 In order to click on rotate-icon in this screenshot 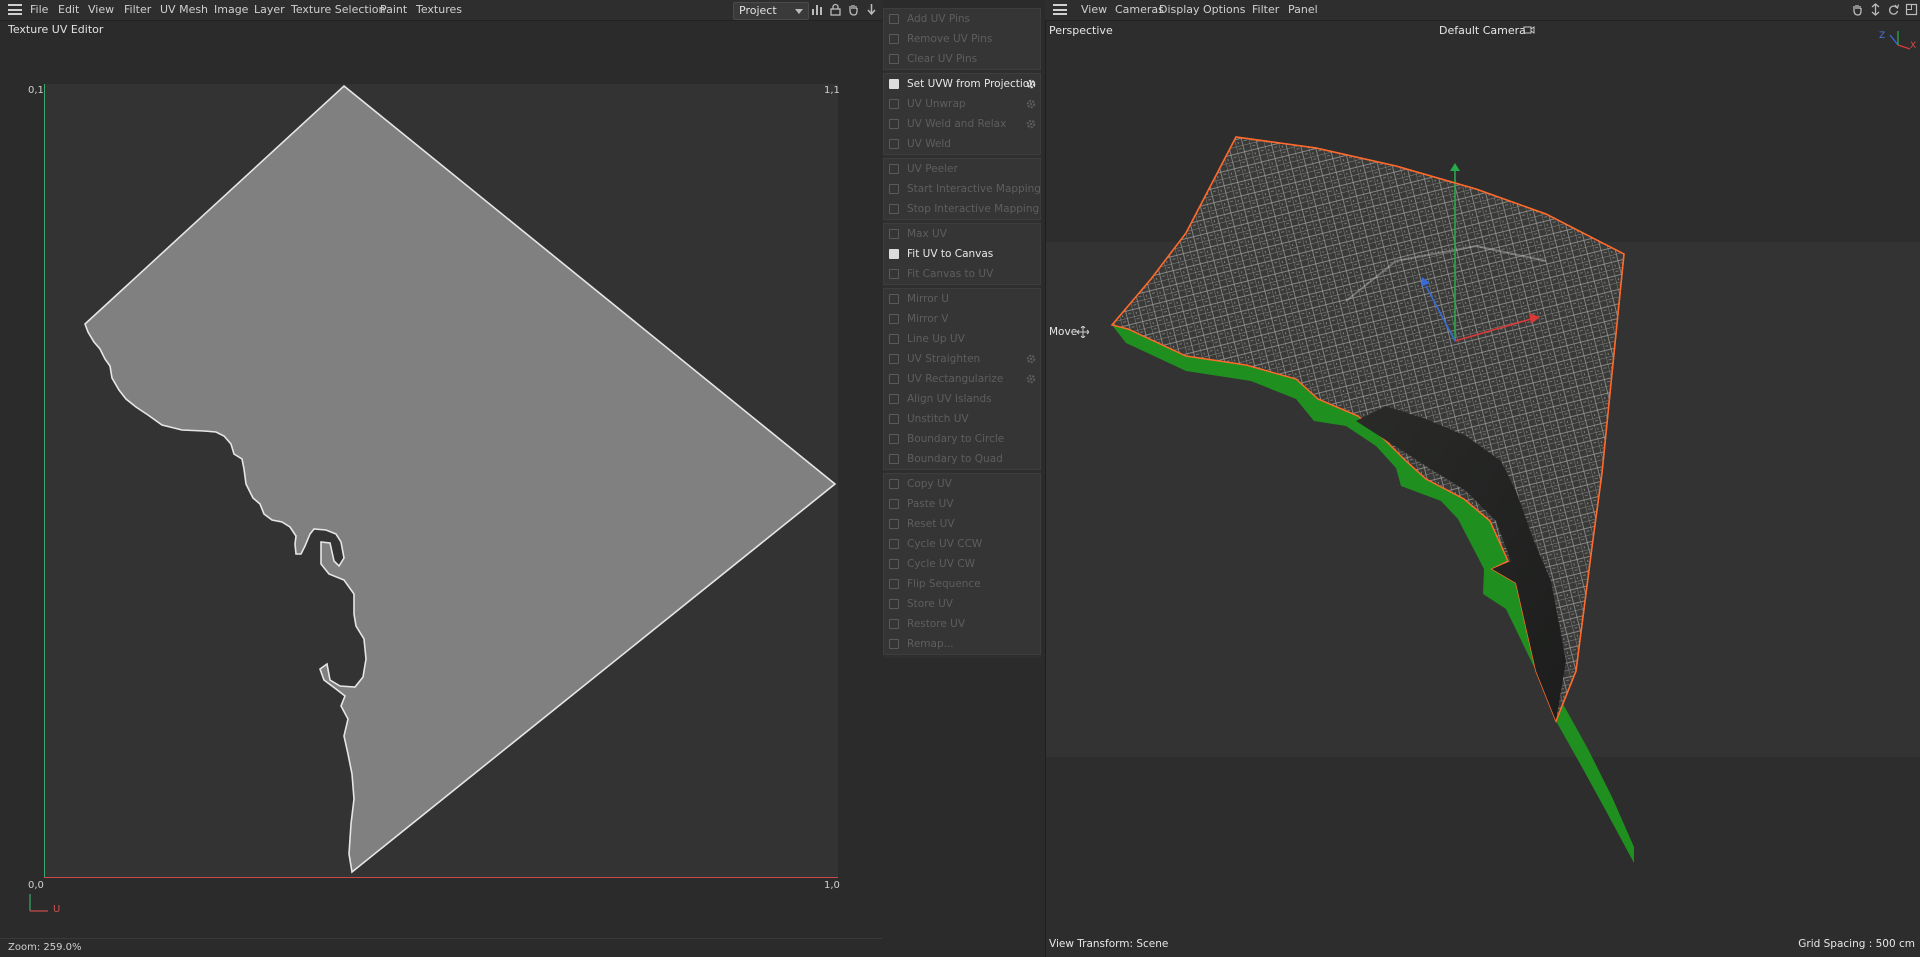, I will do `click(1893, 9)`.